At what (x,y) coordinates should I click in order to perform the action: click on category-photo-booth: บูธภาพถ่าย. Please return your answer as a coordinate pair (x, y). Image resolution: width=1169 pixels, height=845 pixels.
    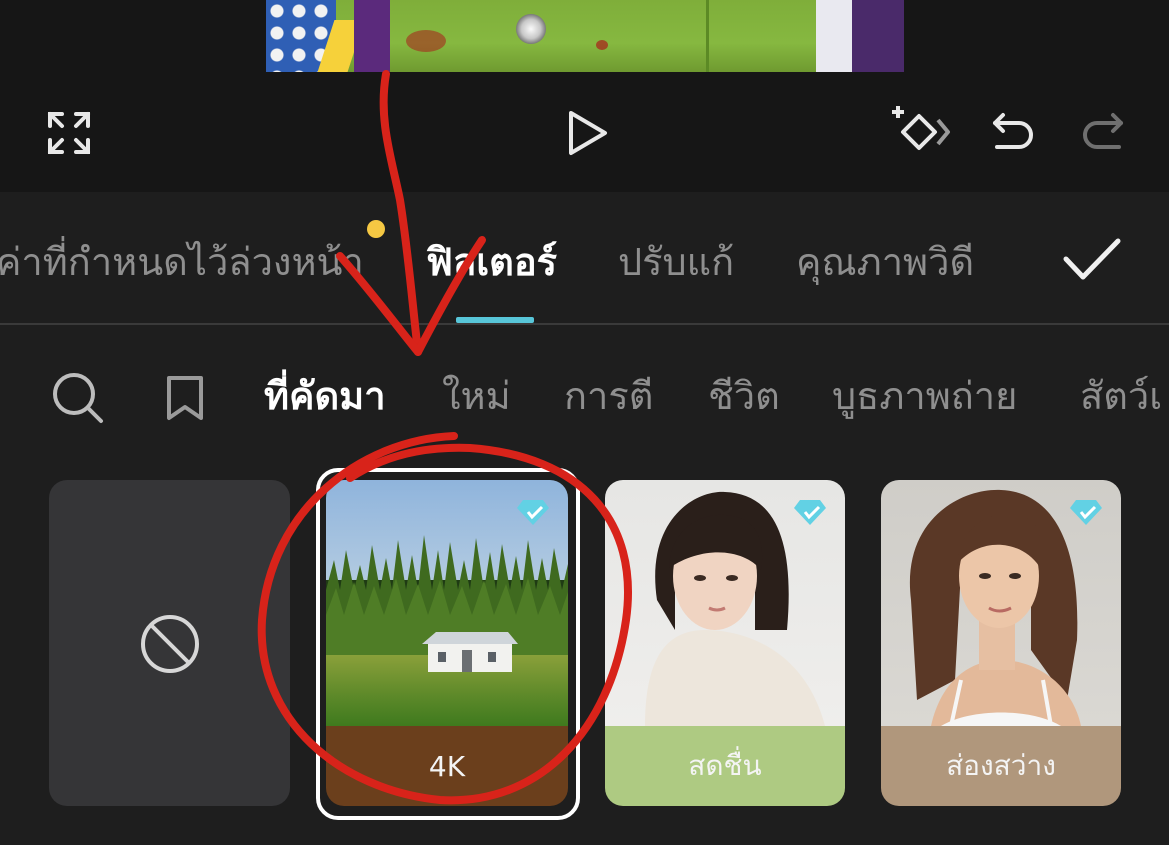
    Looking at the image, I should click on (924, 396).